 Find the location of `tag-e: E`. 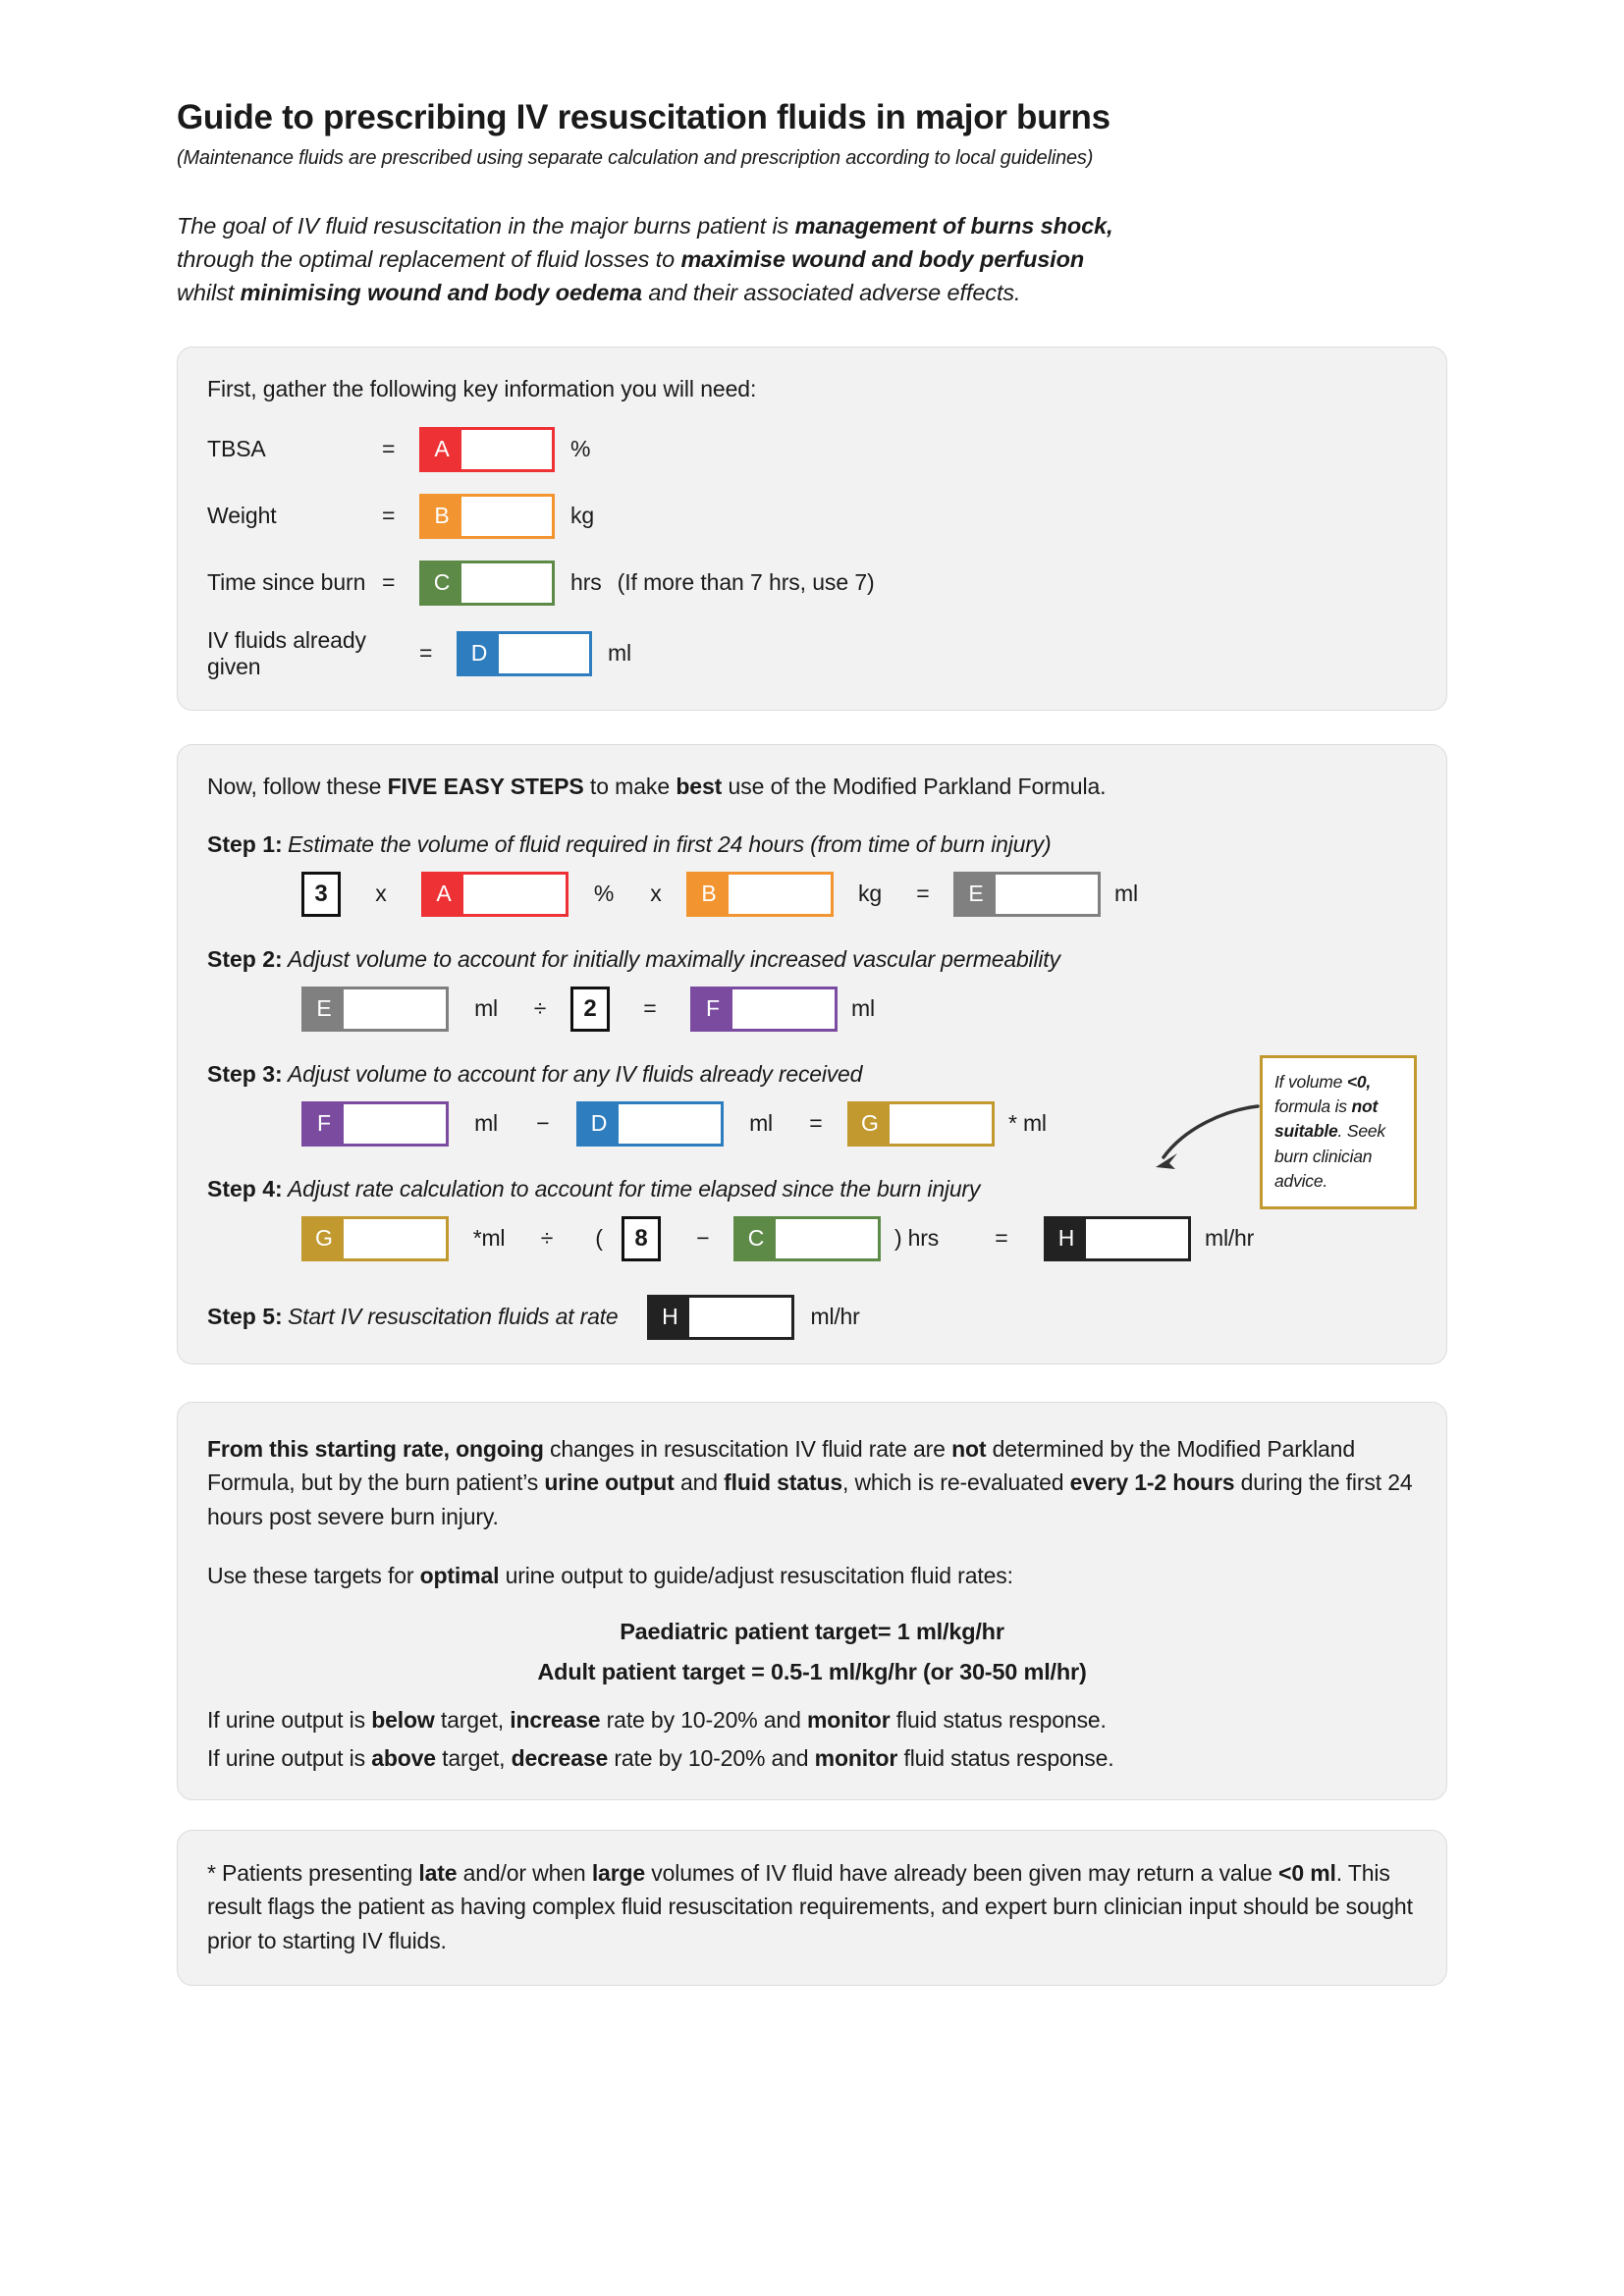

tag-e: E is located at coordinates (324, 1008).